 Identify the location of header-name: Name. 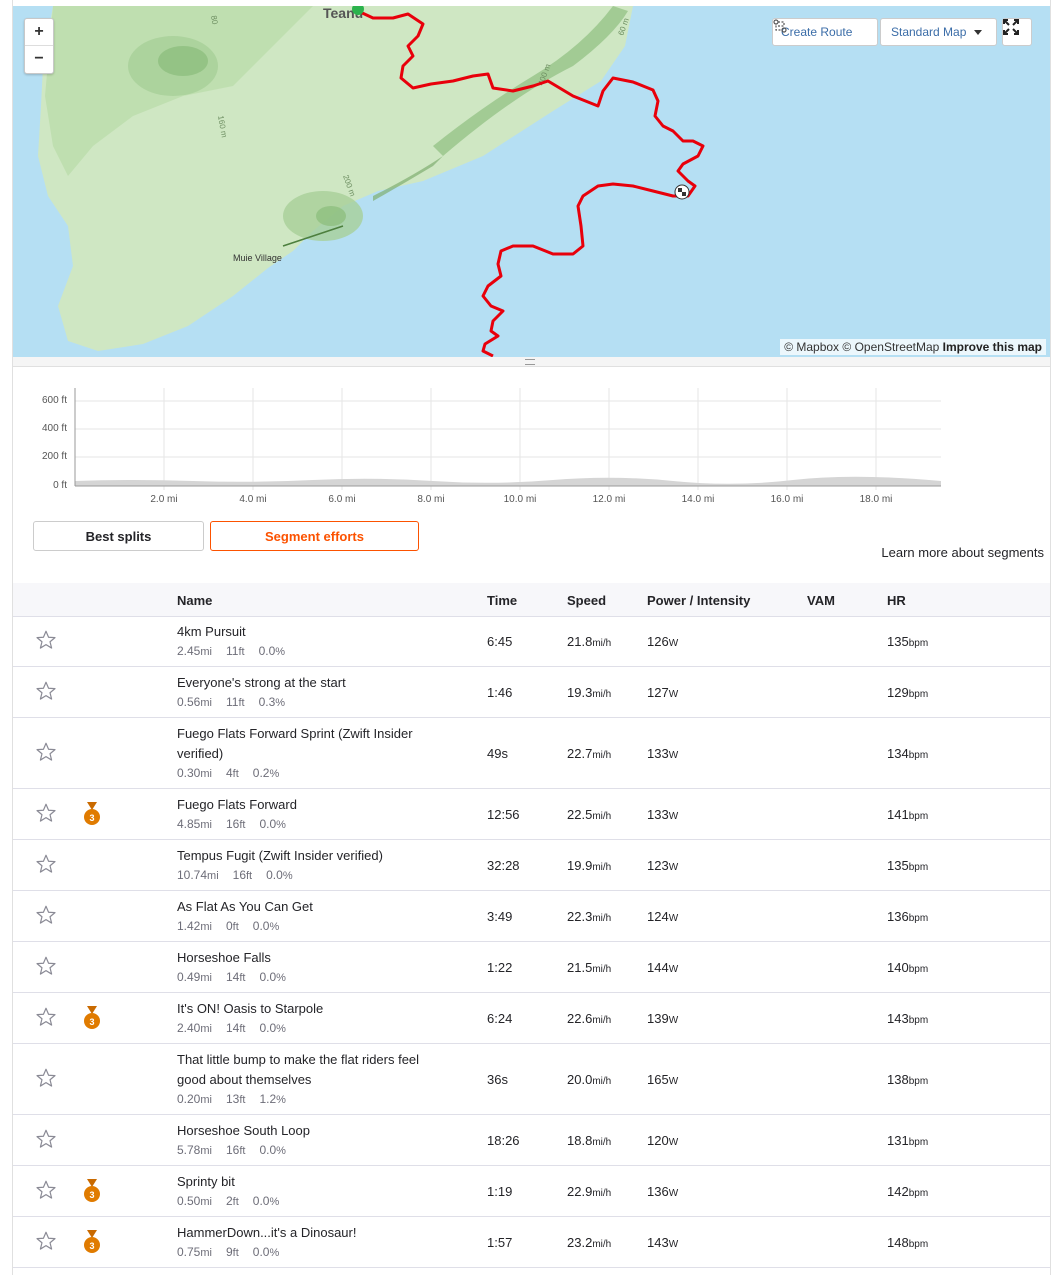
(194, 600).